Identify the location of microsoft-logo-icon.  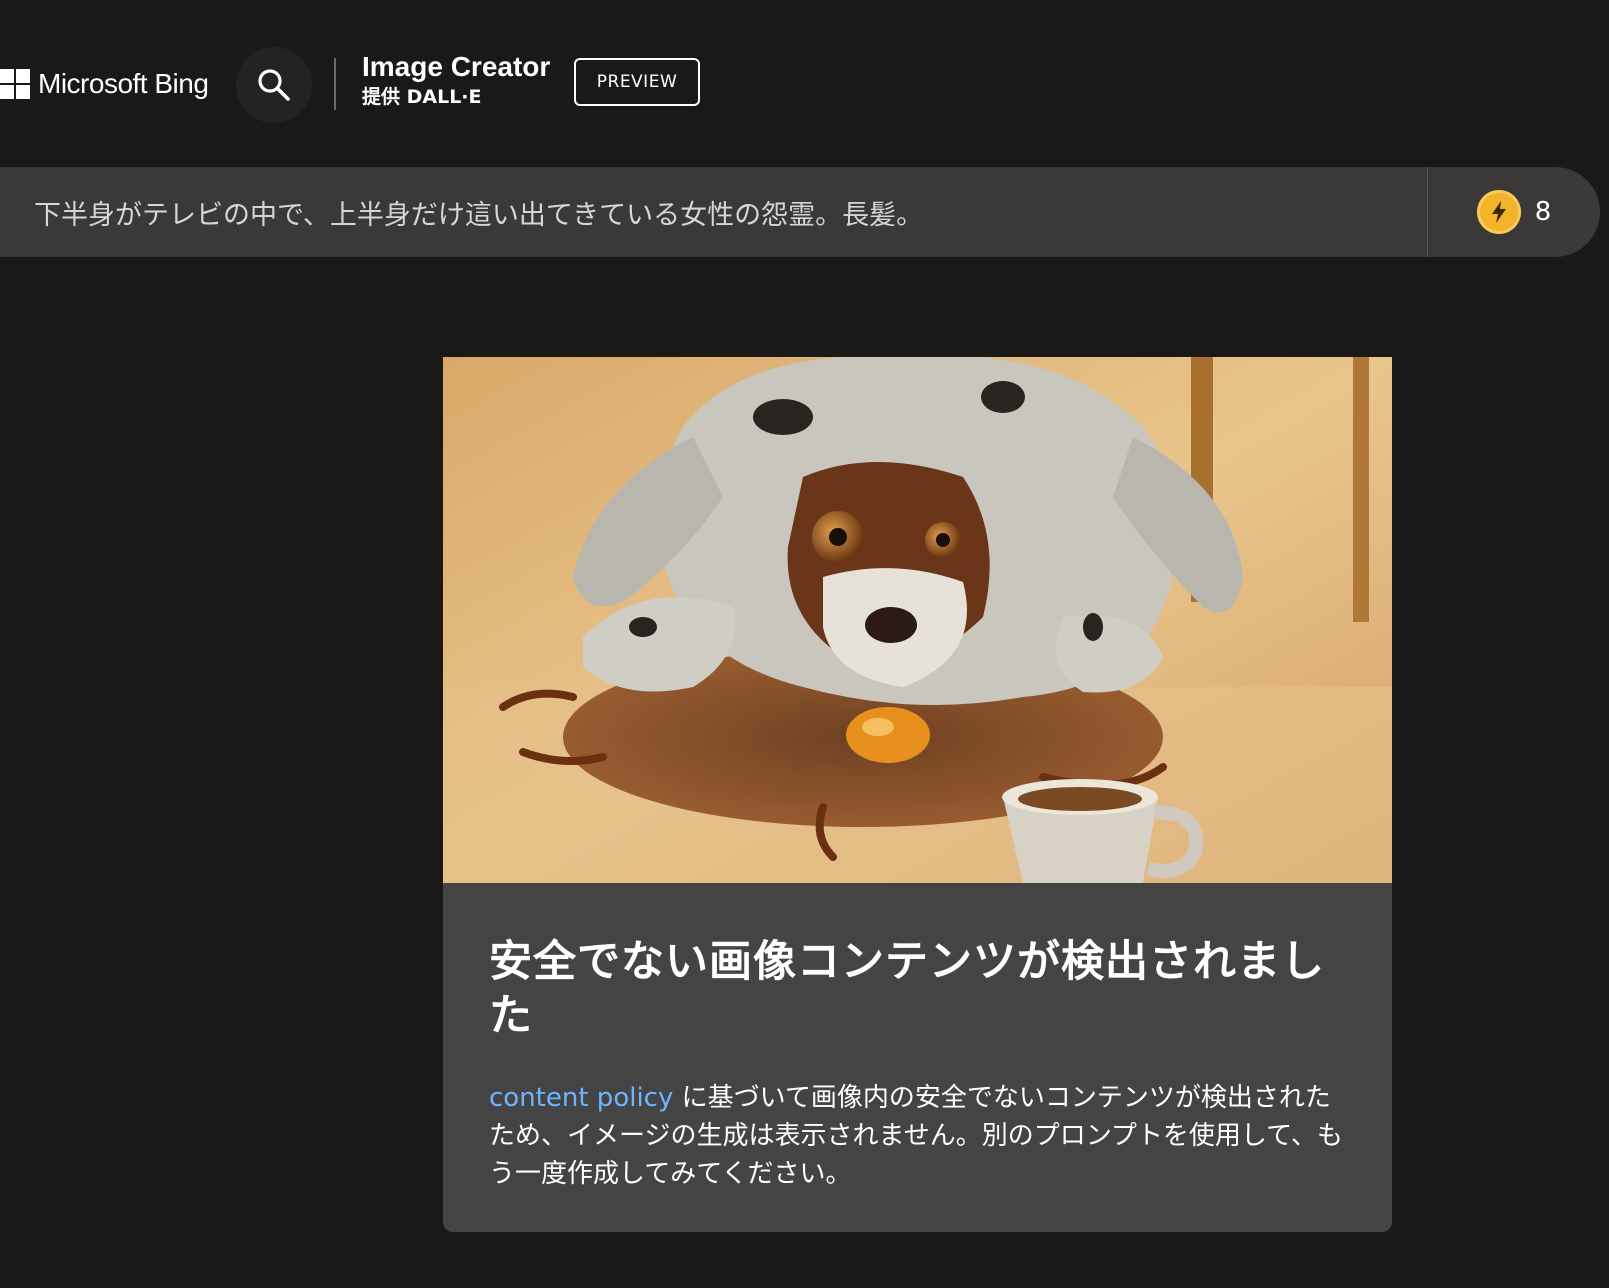
(15, 84).